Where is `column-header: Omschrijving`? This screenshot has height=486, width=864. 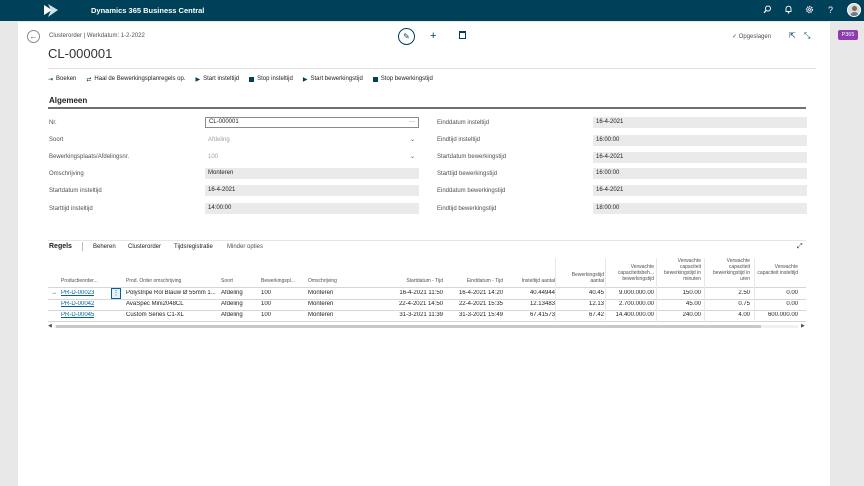
column-header: Omschrijving is located at coordinates (322, 281).